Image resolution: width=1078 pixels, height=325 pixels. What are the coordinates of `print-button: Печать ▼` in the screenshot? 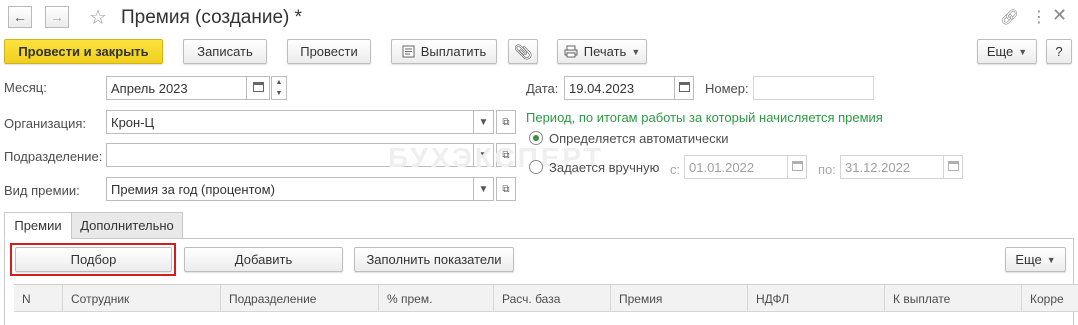 It's located at (602, 51).